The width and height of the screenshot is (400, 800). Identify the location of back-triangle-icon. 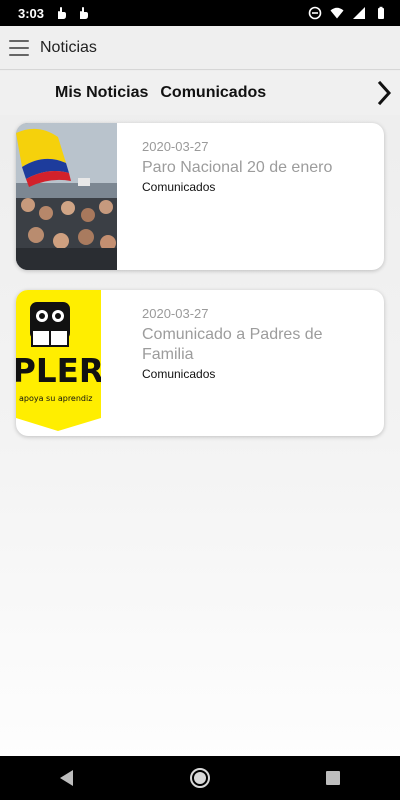
(67, 778).